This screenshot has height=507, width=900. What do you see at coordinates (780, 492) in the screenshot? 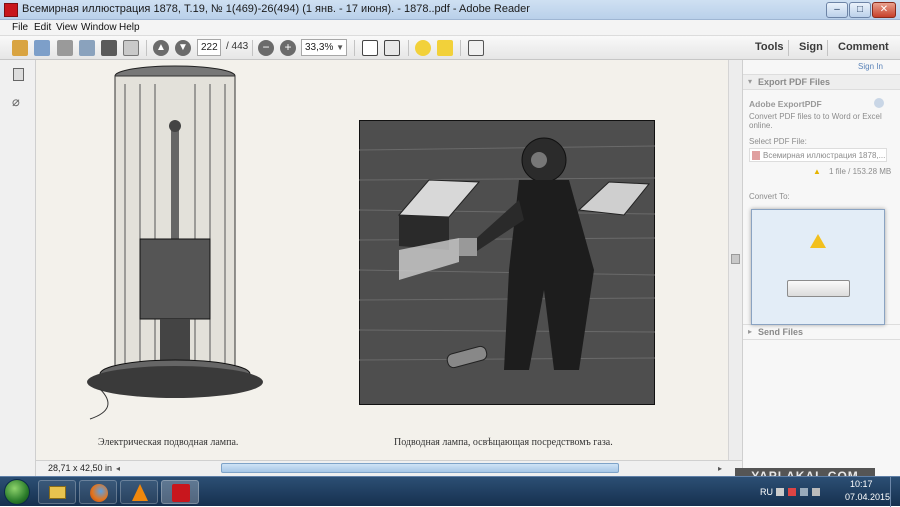
I see `tray-icon` at bounding box center [780, 492].